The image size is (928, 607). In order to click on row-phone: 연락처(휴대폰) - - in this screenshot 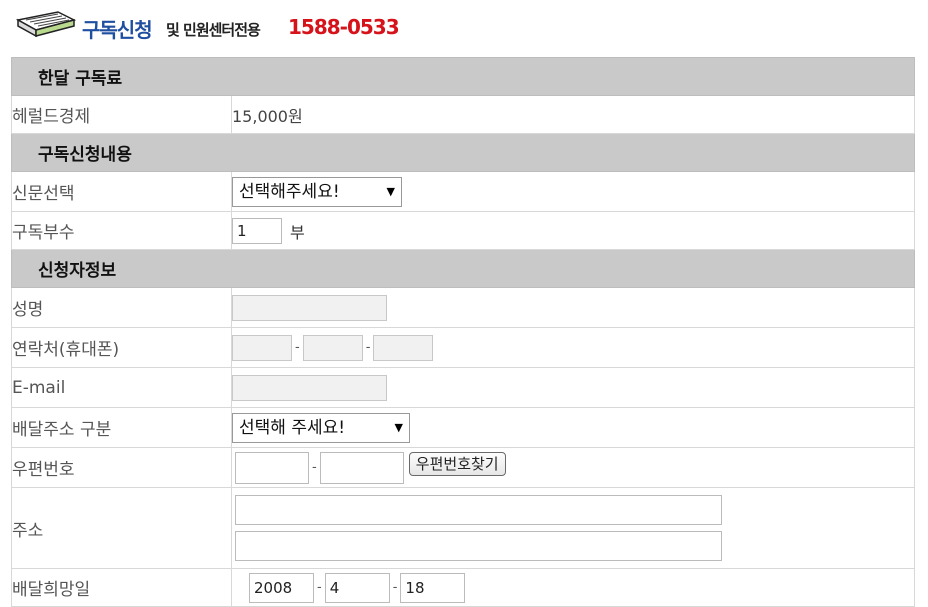, I will do `click(463, 347)`.